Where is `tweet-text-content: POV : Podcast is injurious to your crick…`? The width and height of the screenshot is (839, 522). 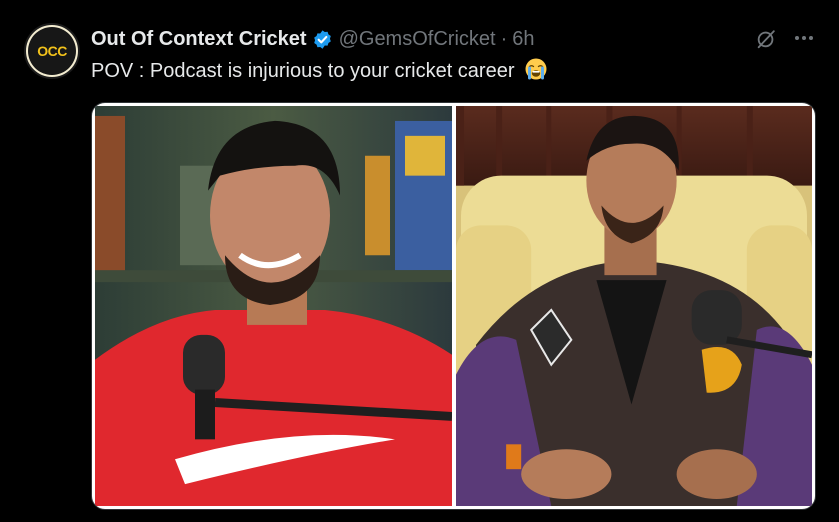
tweet-text-content: POV : Podcast is injurious to your crick… is located at coordinates (303, 71).